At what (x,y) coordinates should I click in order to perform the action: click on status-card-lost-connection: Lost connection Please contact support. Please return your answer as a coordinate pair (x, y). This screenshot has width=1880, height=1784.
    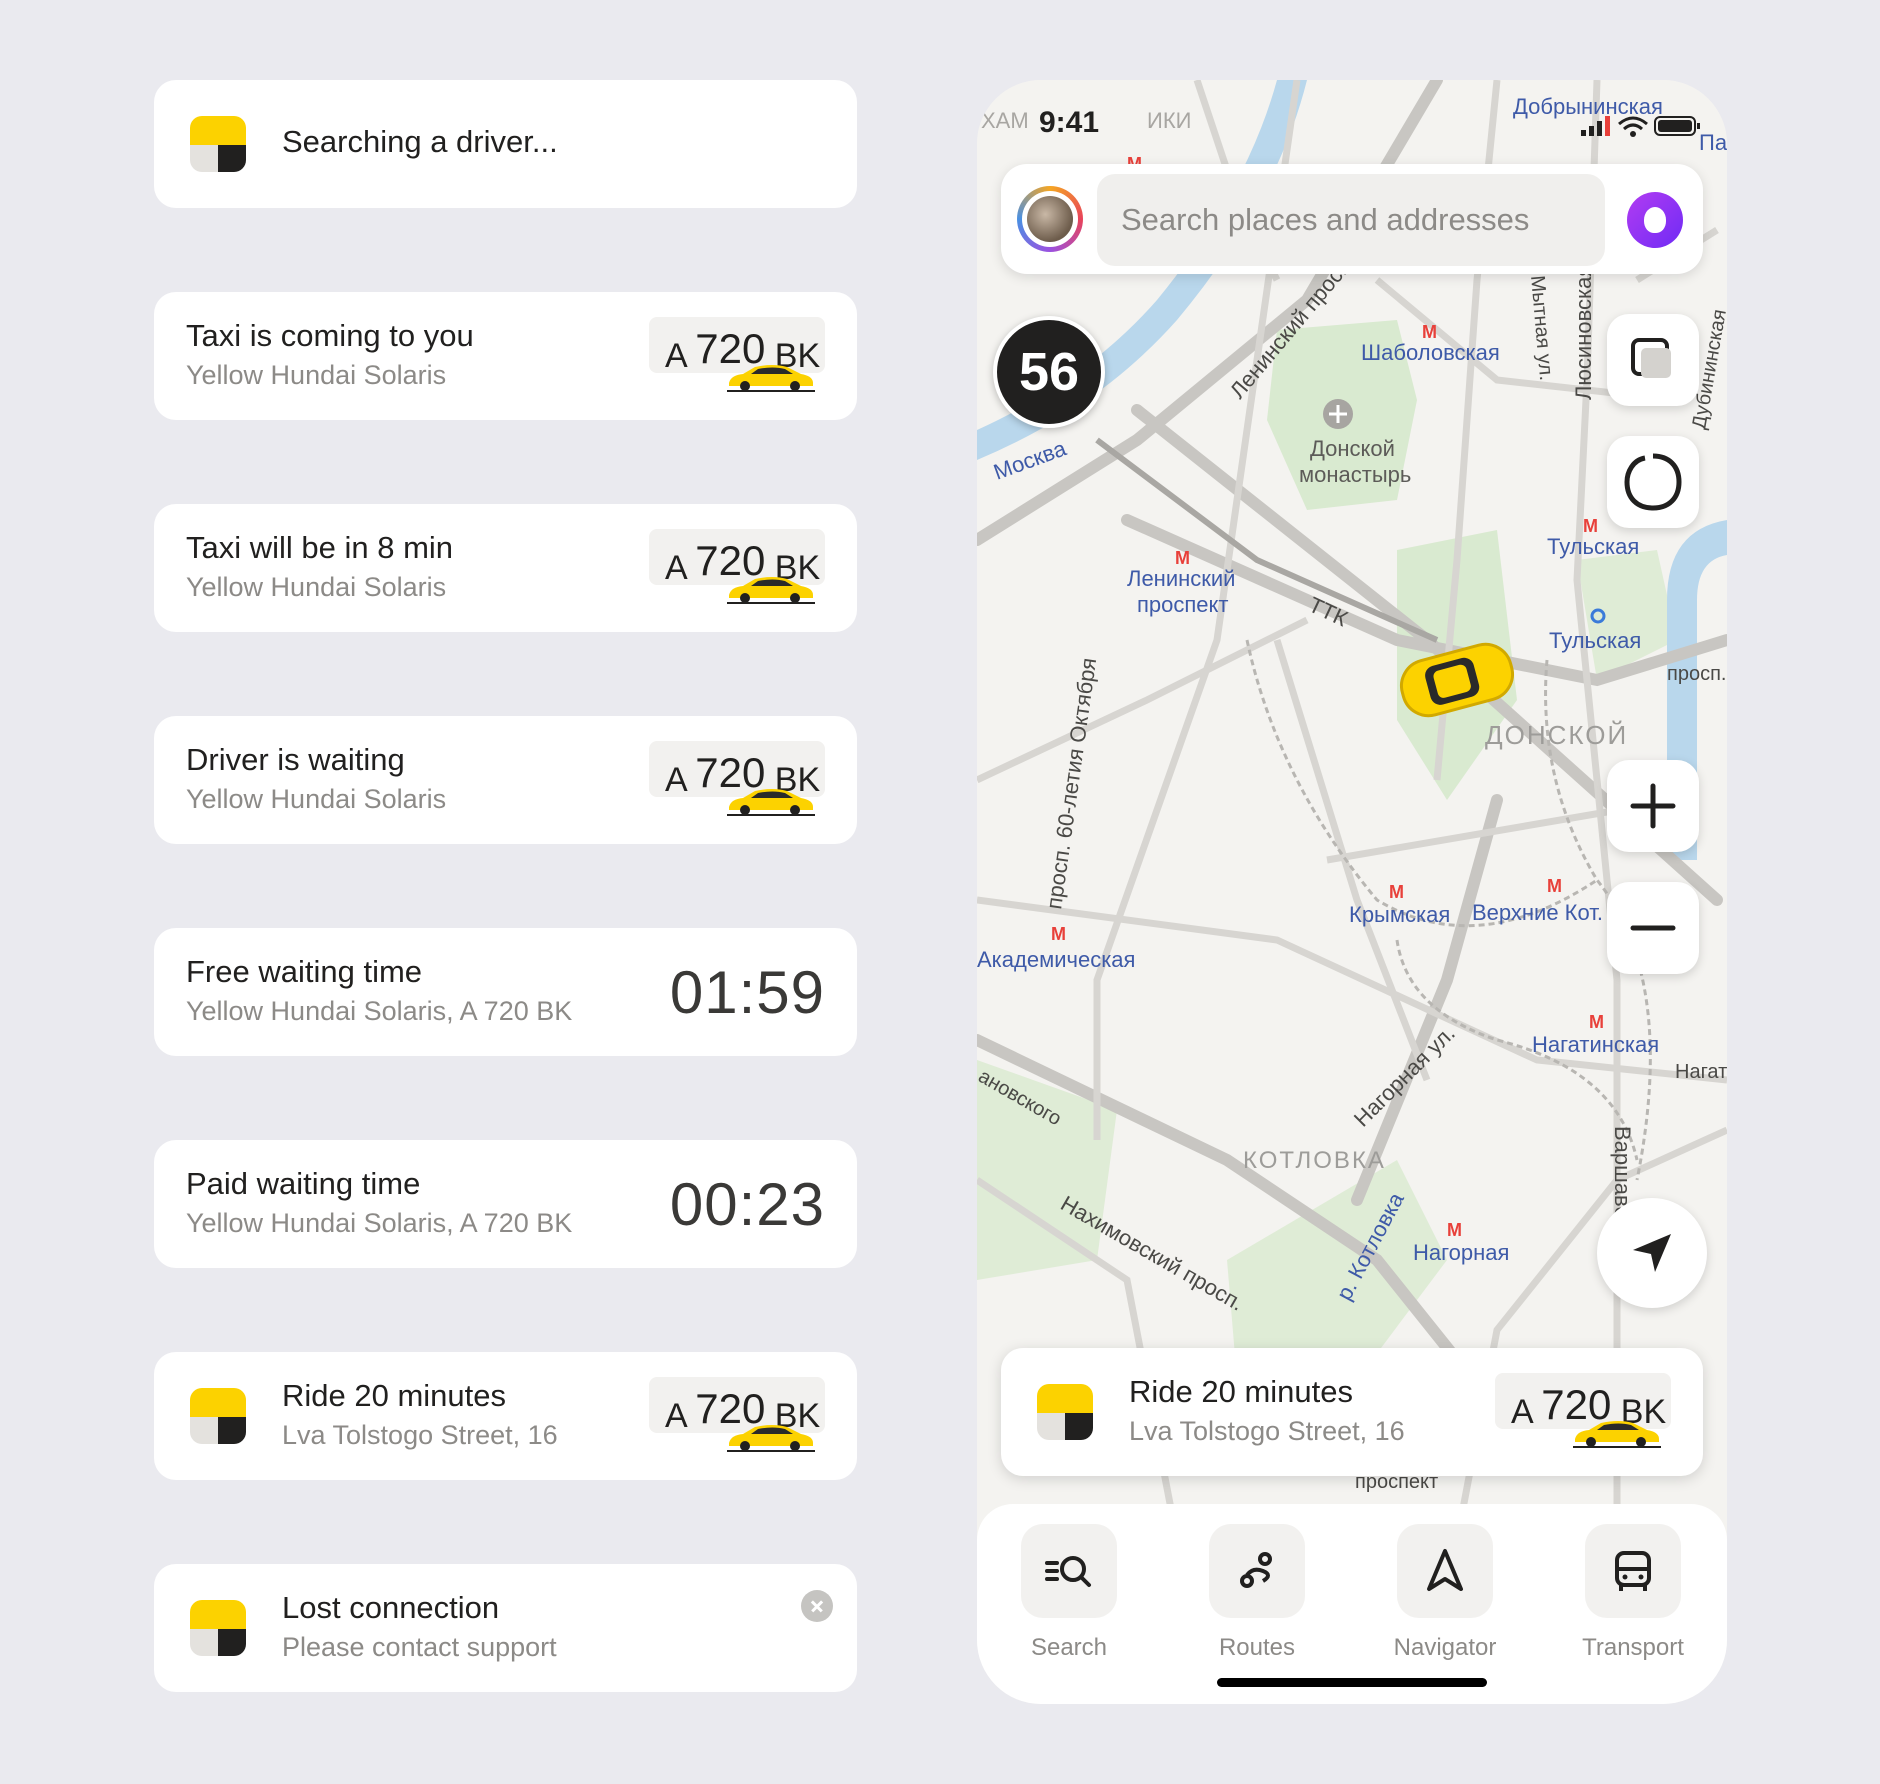
    Looking at the image, I should click on (505, 1628).